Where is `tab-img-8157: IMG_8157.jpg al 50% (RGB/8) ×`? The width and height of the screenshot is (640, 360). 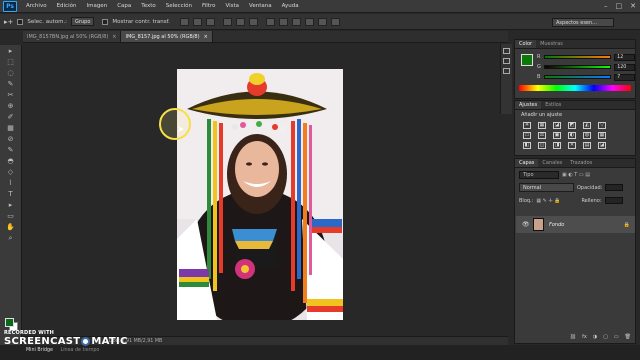 tab-img-8157: IMG_8157.jpg al 50% (RGB/8) × is located at coordinates (167, 36).